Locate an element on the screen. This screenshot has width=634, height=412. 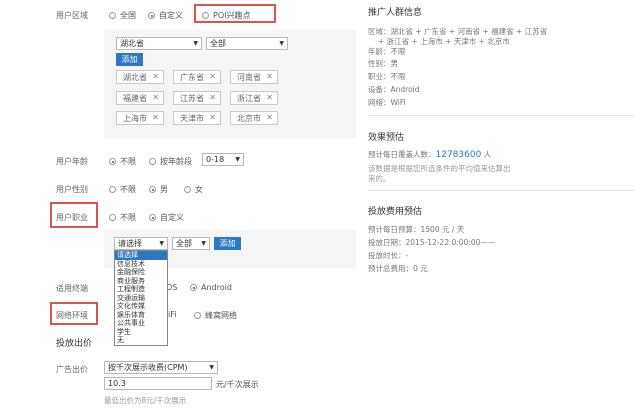
estimate-note-2: 来的。 is located at coordinates (379, 178).